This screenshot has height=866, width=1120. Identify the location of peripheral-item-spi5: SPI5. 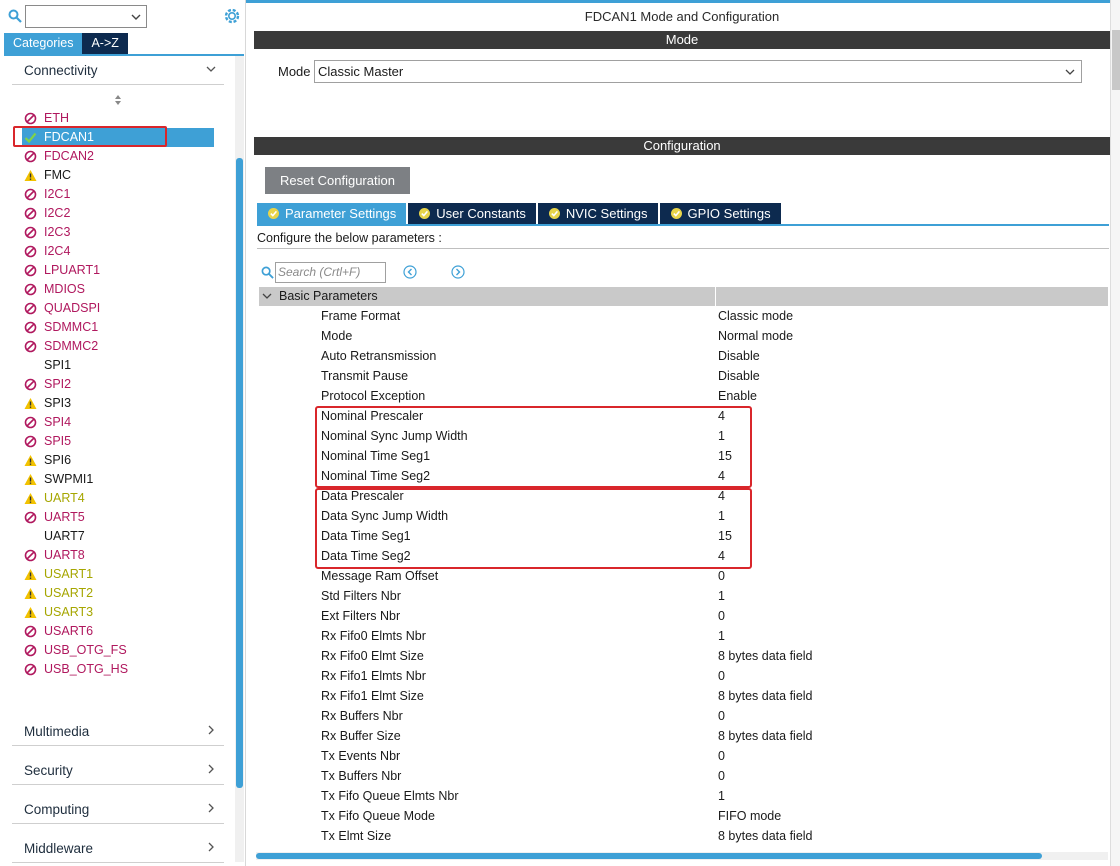
(118, 441).